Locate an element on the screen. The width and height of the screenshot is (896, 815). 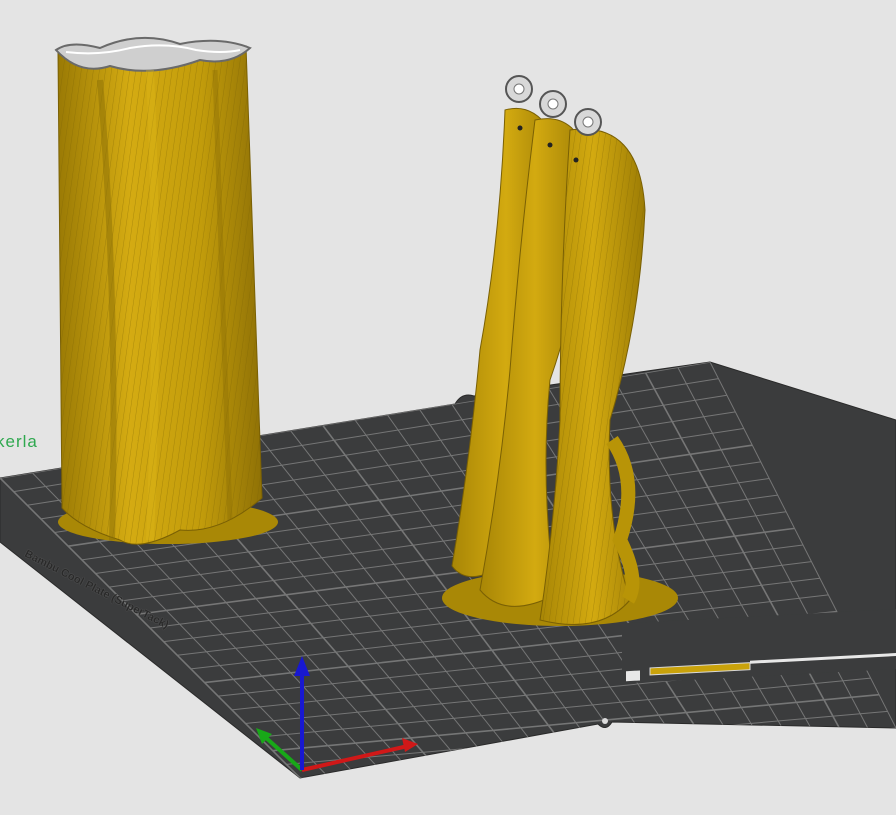
plate-icon is located at coordinates (633, 676).